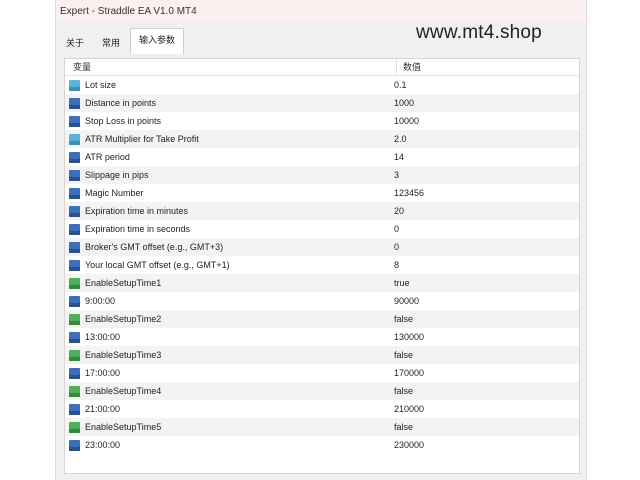 This screenshot has height=480, width=640. Describe the element at coordinates (403, 301) in the screenshot. I see `parameter-value: 90000` at that location.